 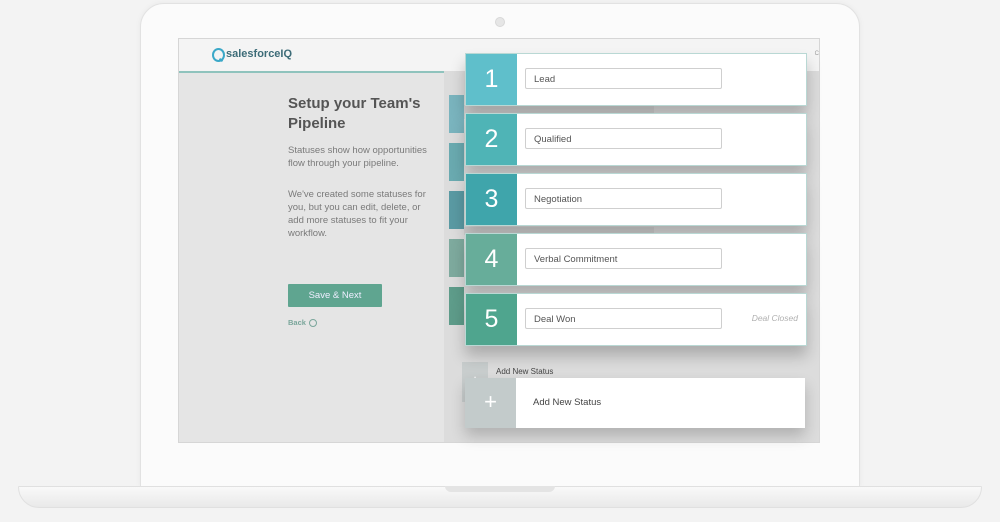 I want to click on save-next-button: Save & Next, so click(x=335, y=295).